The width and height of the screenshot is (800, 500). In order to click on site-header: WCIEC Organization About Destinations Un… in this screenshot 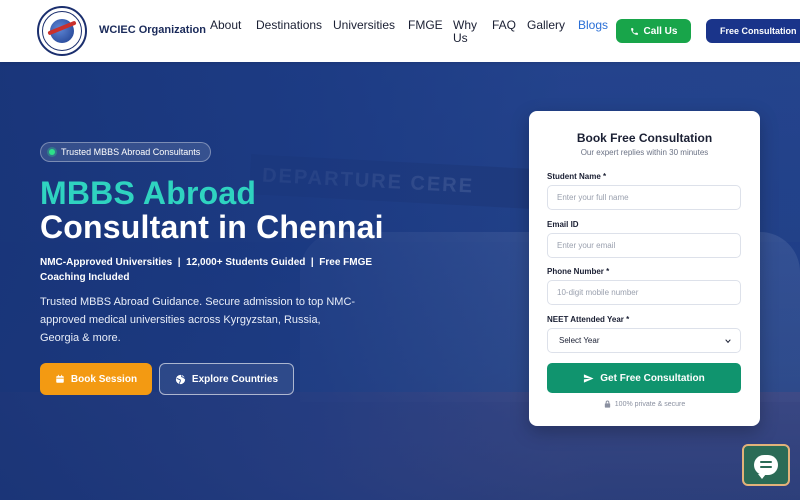, I will do `click(400, 31)`.